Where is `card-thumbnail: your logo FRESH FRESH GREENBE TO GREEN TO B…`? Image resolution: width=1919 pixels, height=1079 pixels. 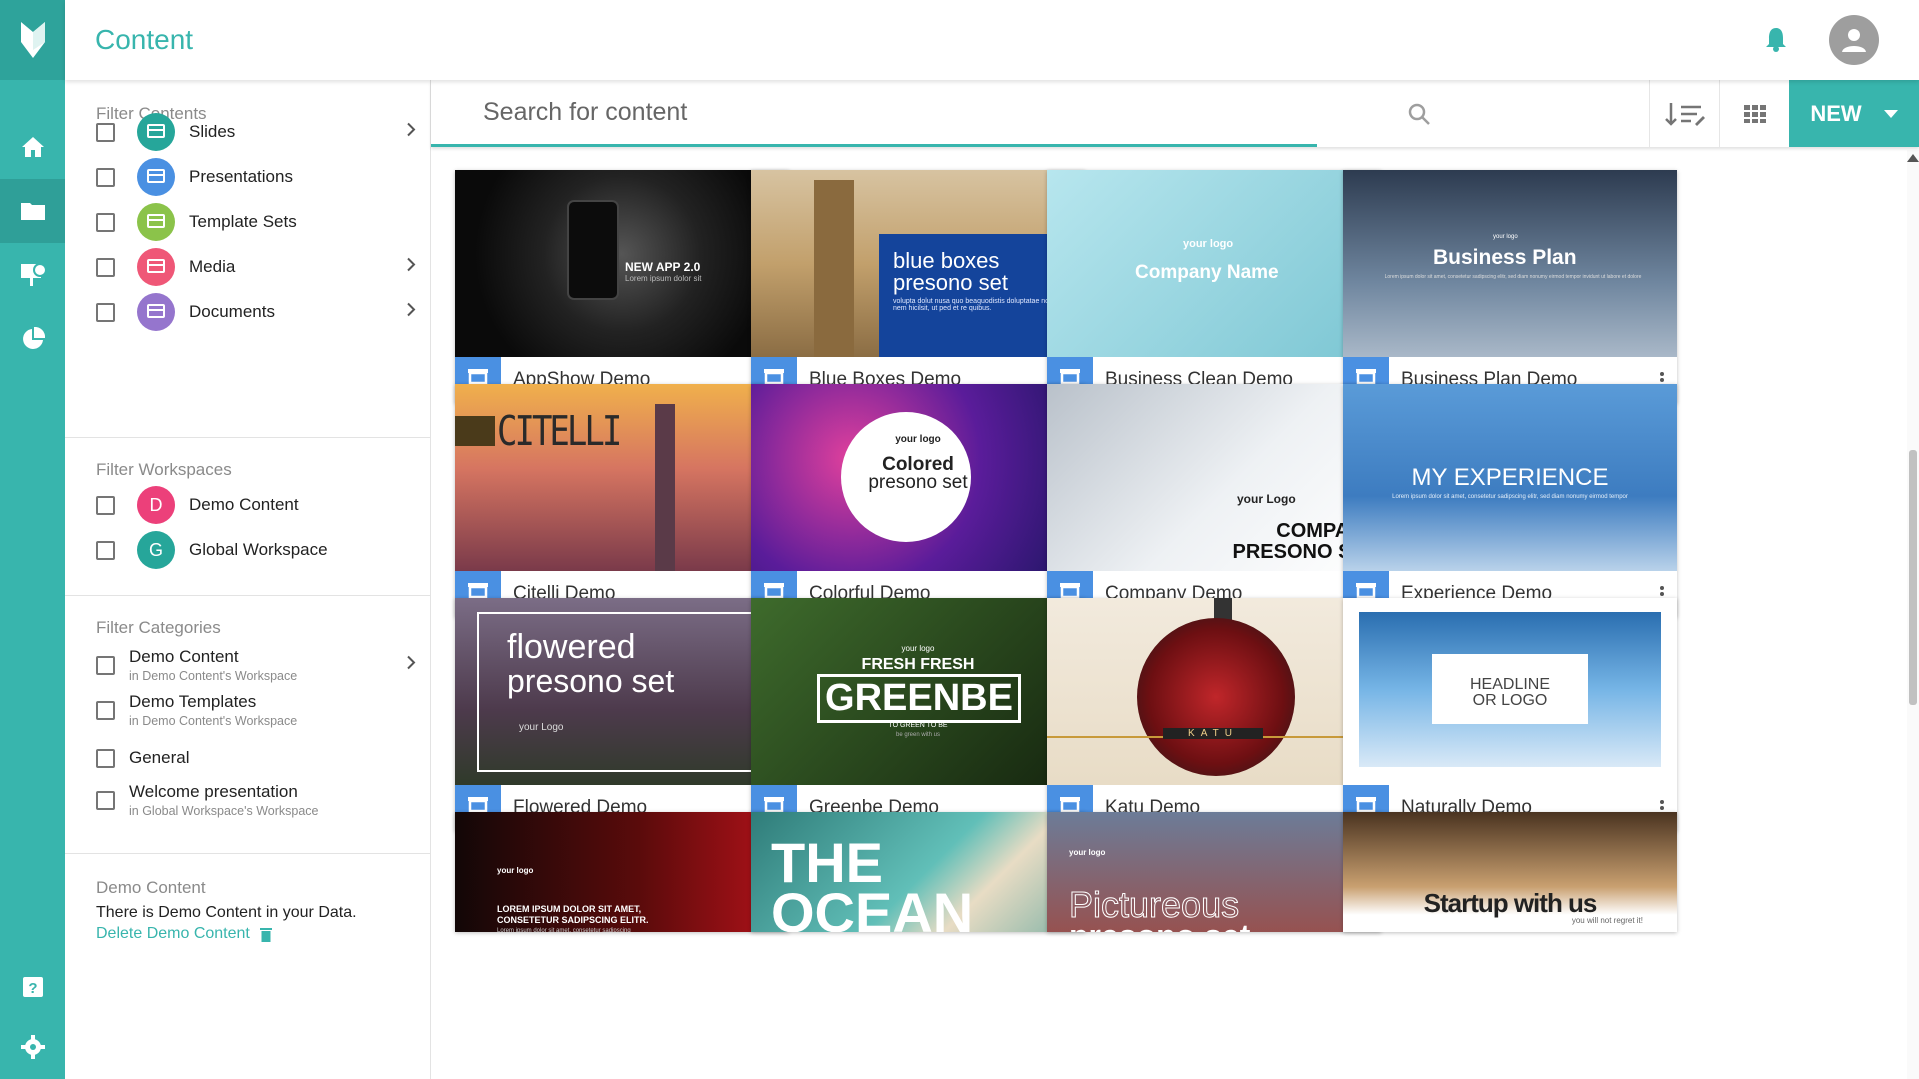
card-thumbnail: your logo FRESH FRESH GREENBE TO GREEN TO B… is located at coordinates (918, 691).